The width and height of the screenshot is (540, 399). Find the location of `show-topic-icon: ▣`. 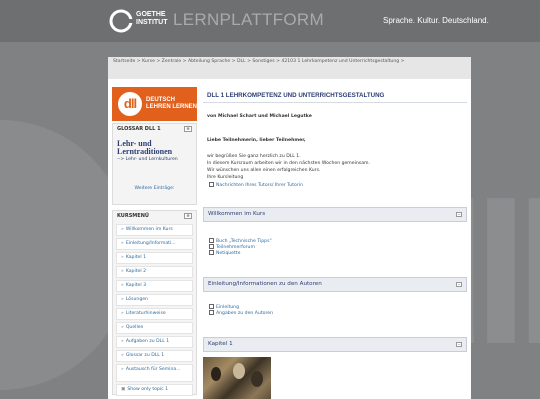

show-topic-icon: ▣ is located at coordinates (123, 389).